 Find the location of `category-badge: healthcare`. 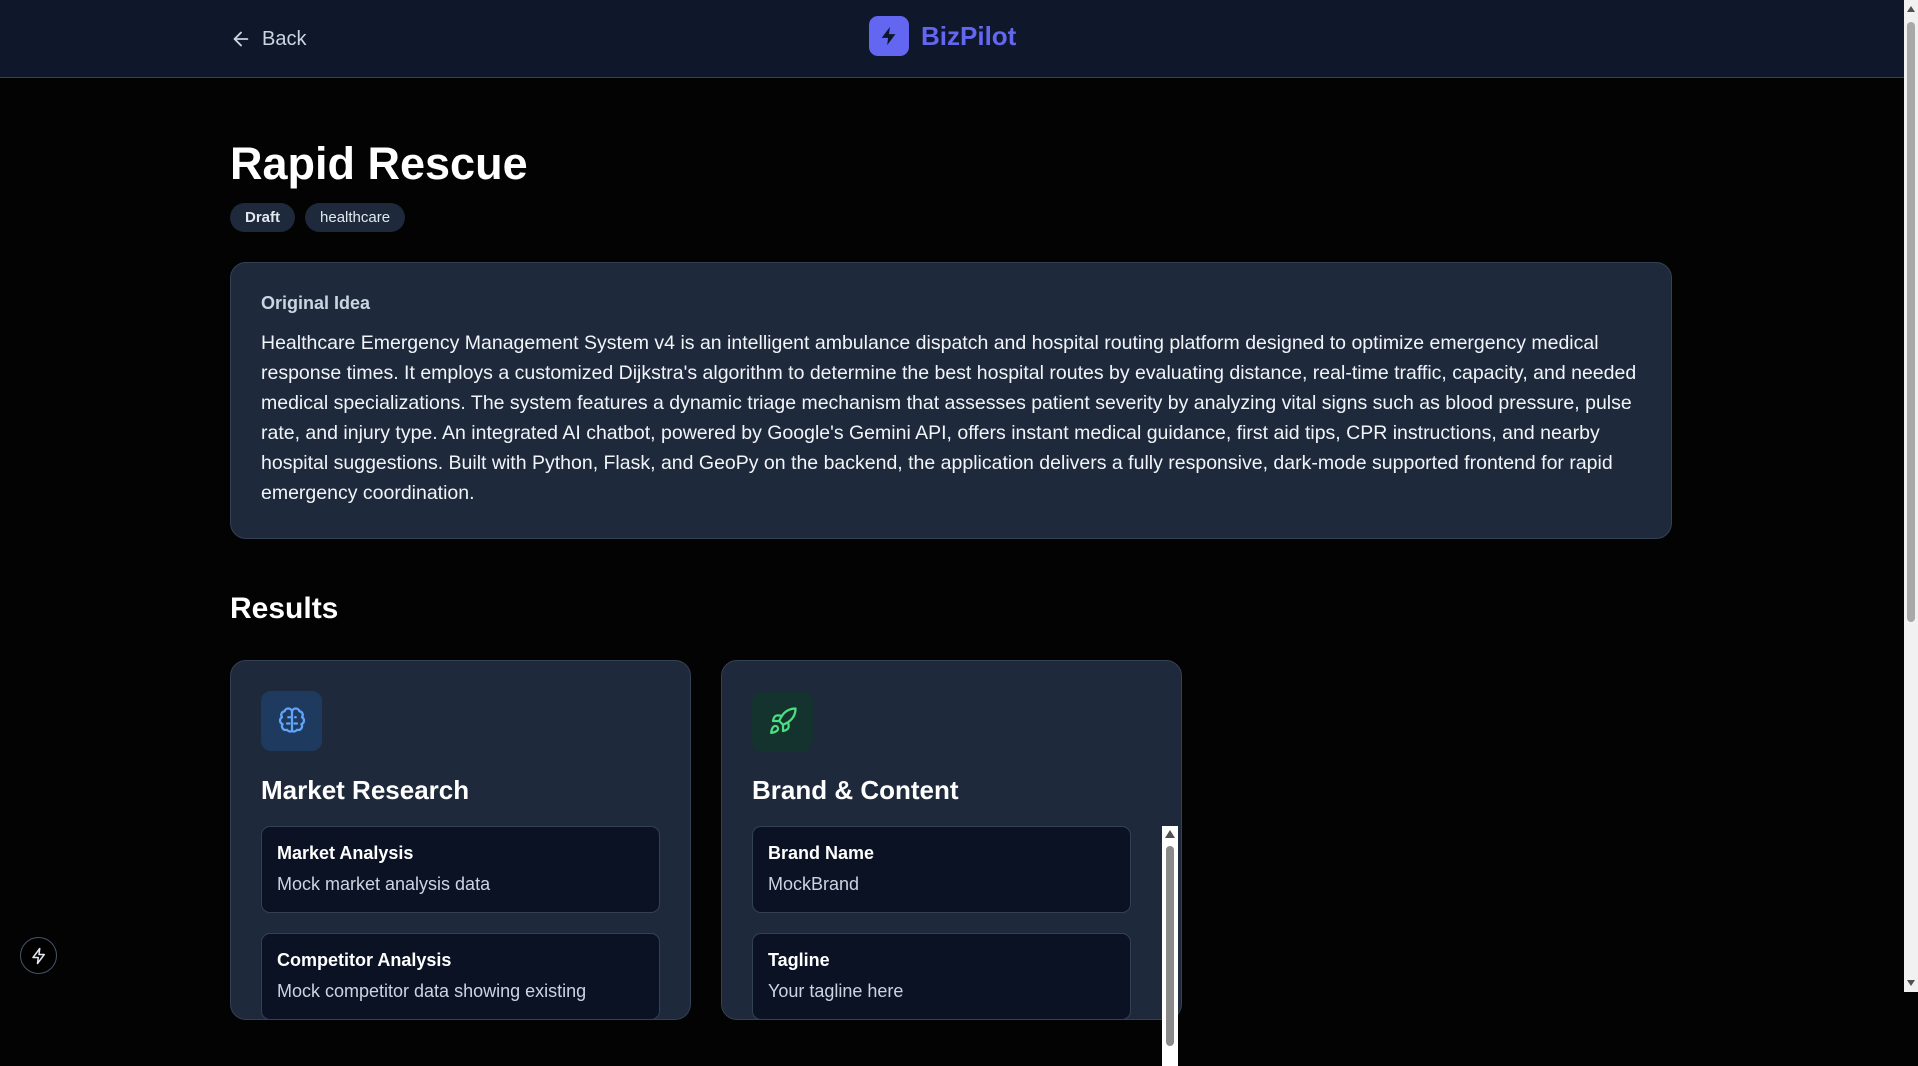

category-badge: healthcare is located at coordinates (355, 217).